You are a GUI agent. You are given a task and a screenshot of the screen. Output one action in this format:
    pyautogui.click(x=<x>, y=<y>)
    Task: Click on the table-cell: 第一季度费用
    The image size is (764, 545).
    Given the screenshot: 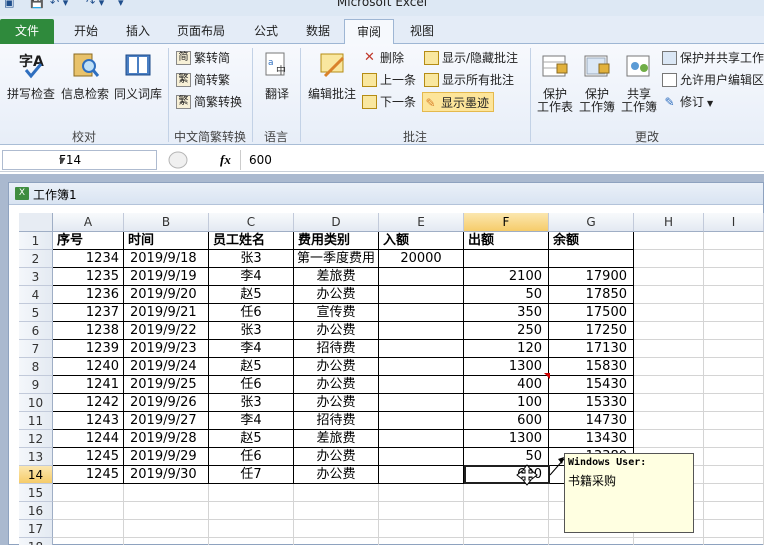 What is the action you would take?
    pyautogui.click(x=336, y=259)
    